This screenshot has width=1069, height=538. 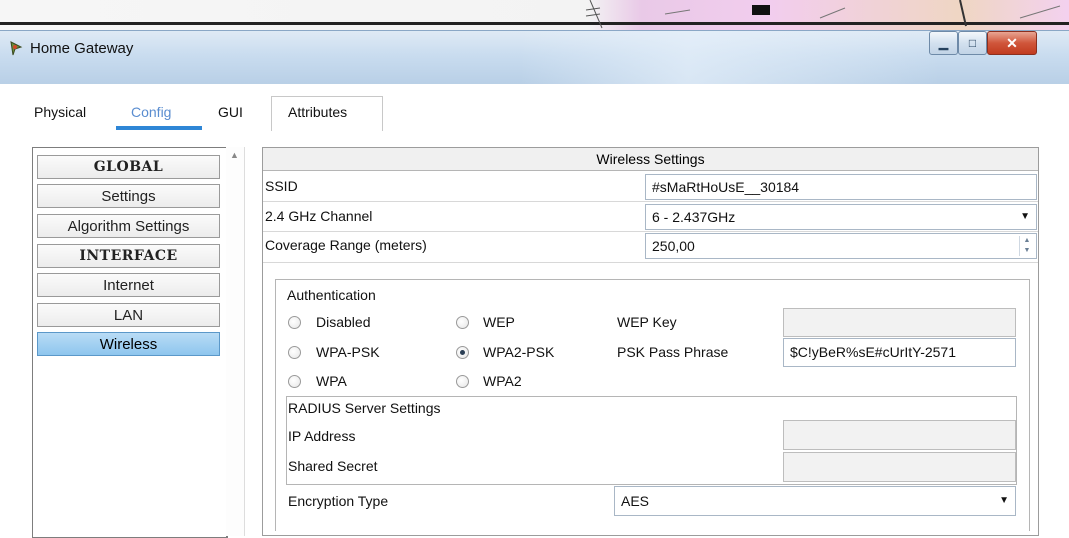 I want to click on channel-value: 6 - 2.437GHz, so click(x=694, y=217).